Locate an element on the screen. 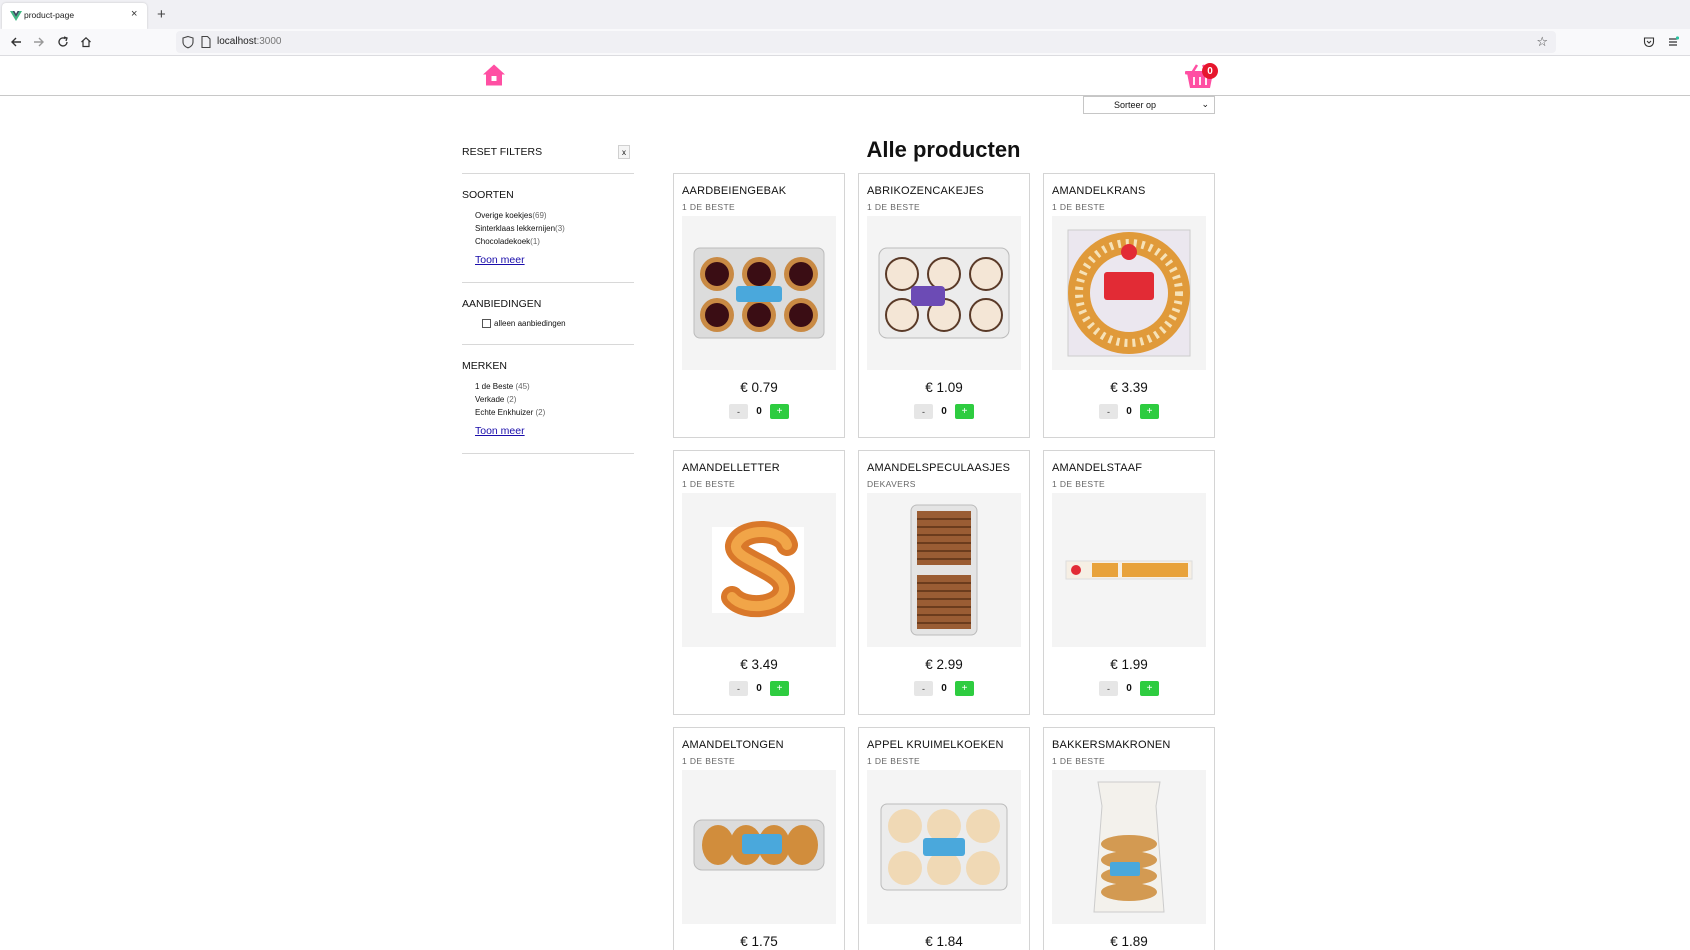 Image resolution: width=1690 pixels, height=950 pixels. shield-icon is located at coordinates (188, 42).